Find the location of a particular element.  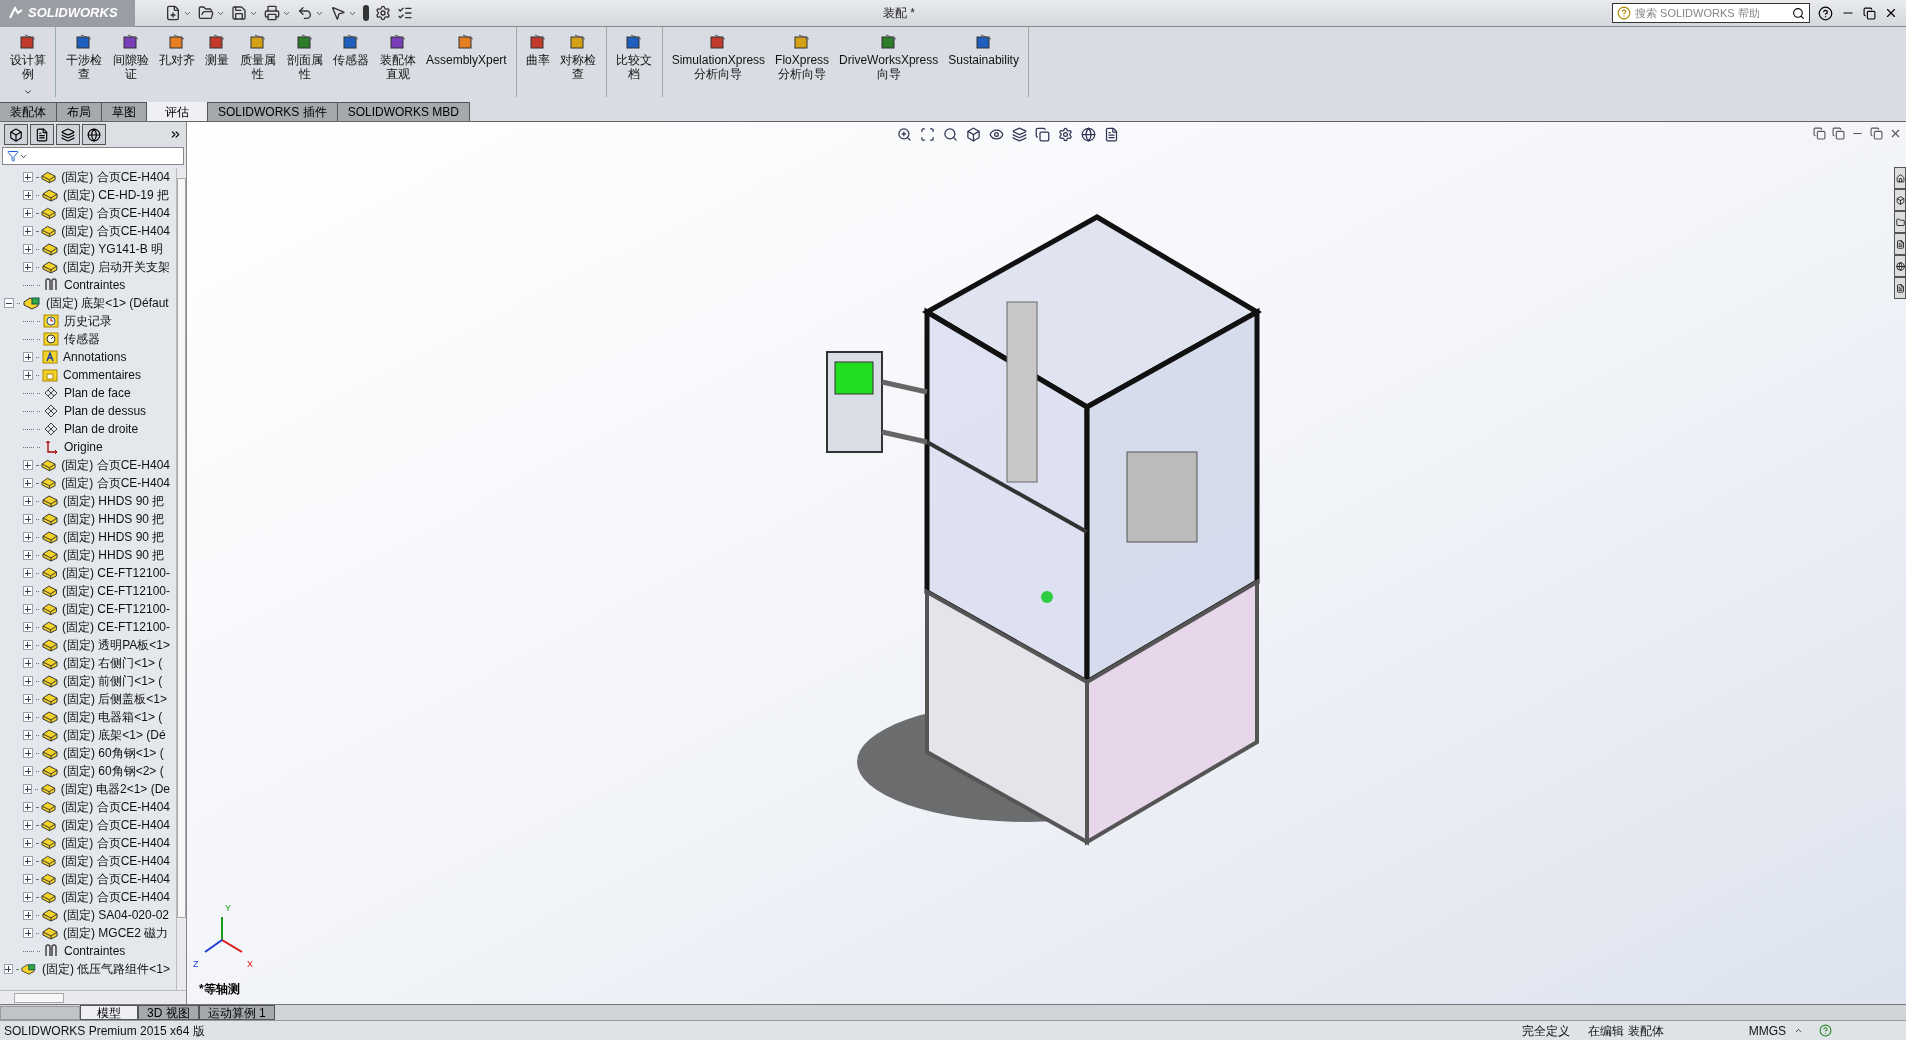

ribbon-button: 孔对齐 is located at coordinates (177, 47).